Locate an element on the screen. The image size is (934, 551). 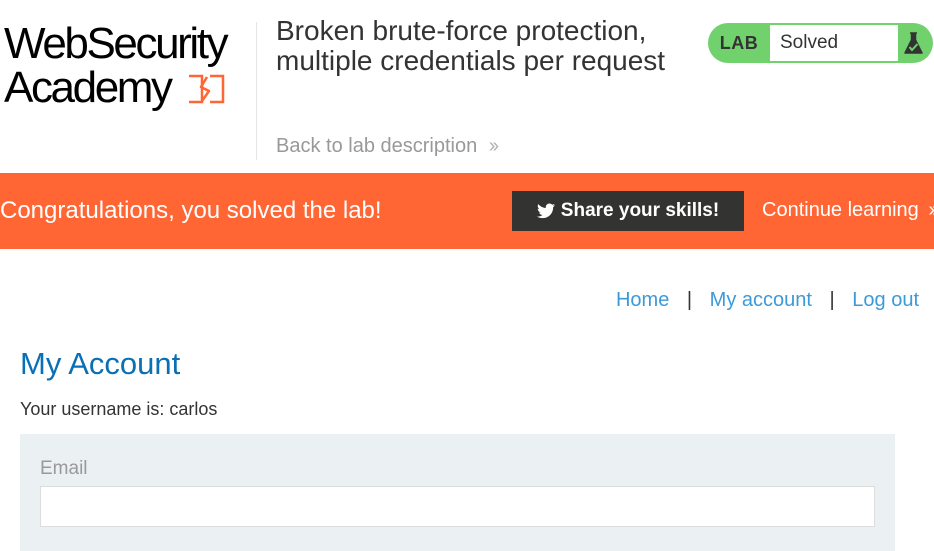
lab-status-badge: LAB Solved is located at coordinates (820, 43).